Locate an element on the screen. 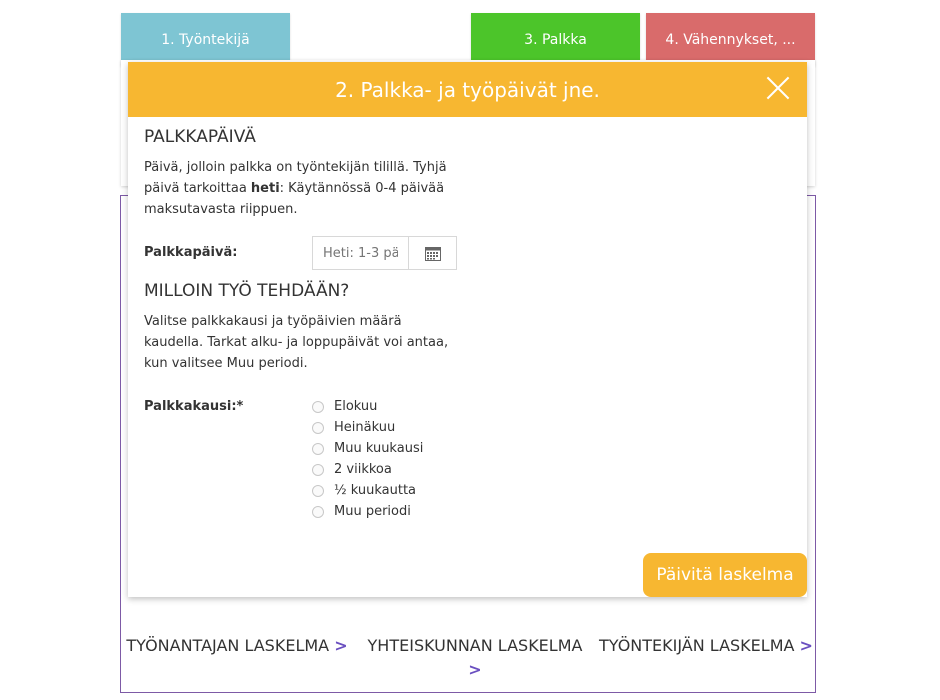  pay-period-label: Palkkakausi:* is located at coordinates (194, 406).